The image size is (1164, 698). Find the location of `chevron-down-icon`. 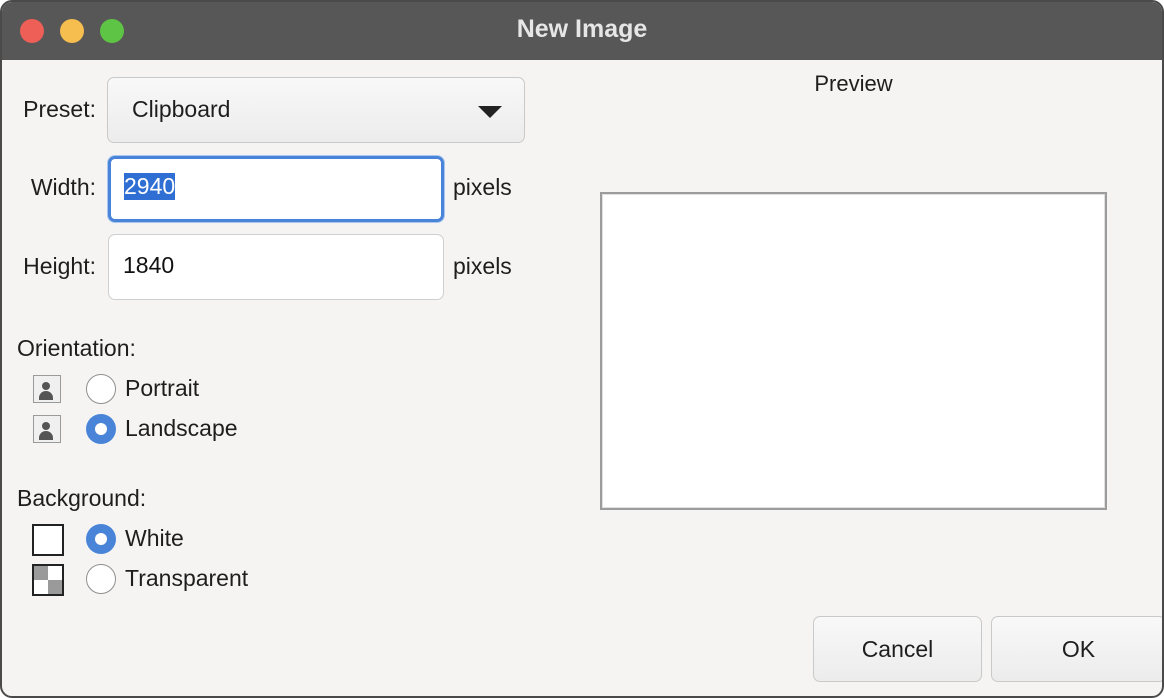

chevron-down-icon is located at coordinates (490, 112).